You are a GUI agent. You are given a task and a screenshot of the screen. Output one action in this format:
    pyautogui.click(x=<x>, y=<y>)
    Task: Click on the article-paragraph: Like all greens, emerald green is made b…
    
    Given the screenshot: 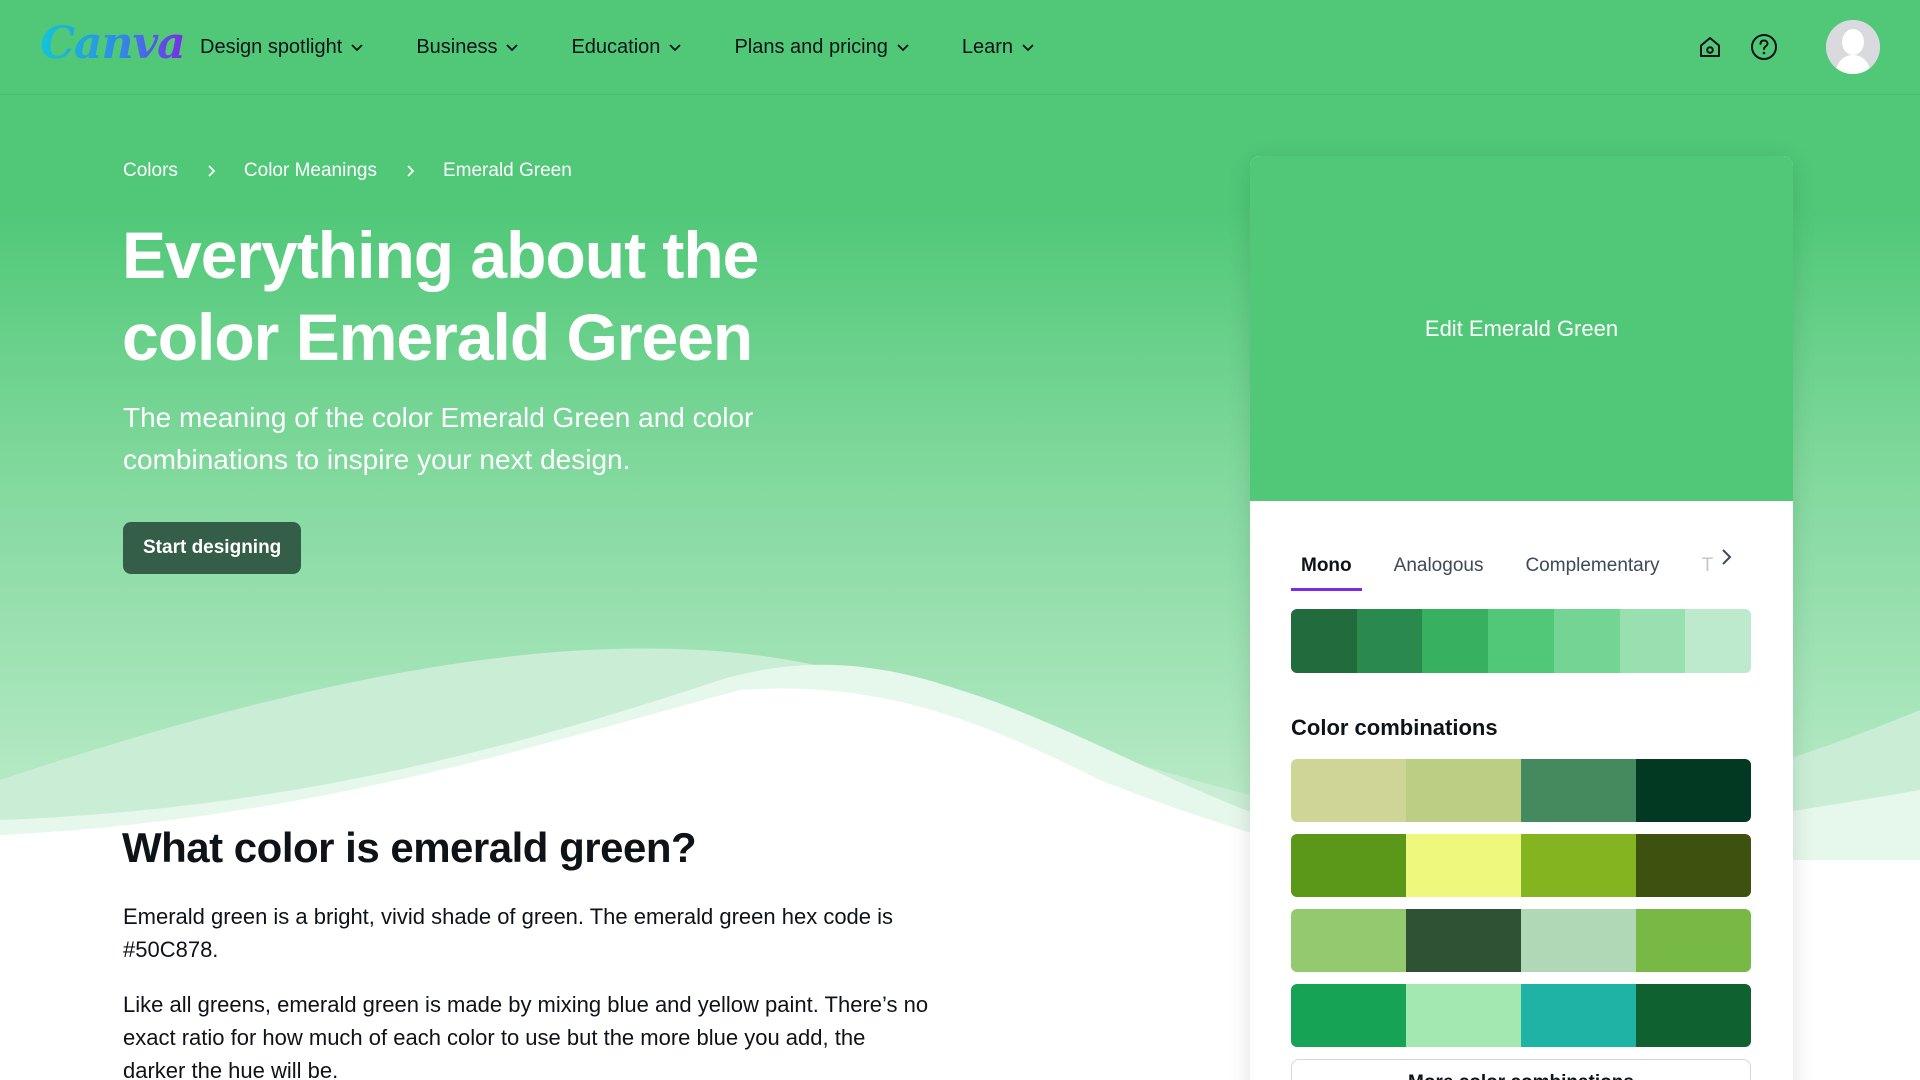 What is the action you would take?
    pyautogui.click(x=526, y=1036)
    